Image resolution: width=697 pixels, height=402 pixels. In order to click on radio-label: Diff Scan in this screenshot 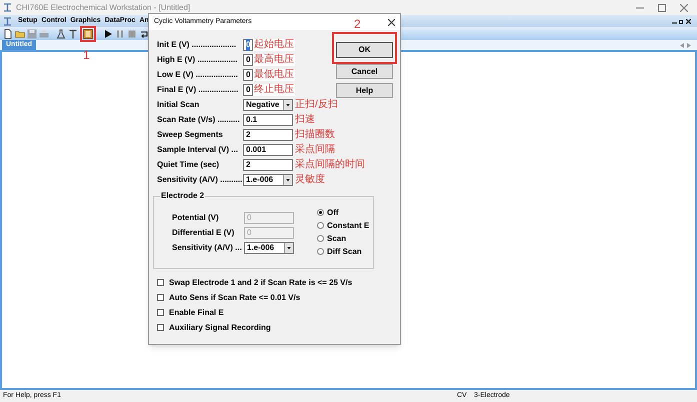, I will do `click(344, 252)`.